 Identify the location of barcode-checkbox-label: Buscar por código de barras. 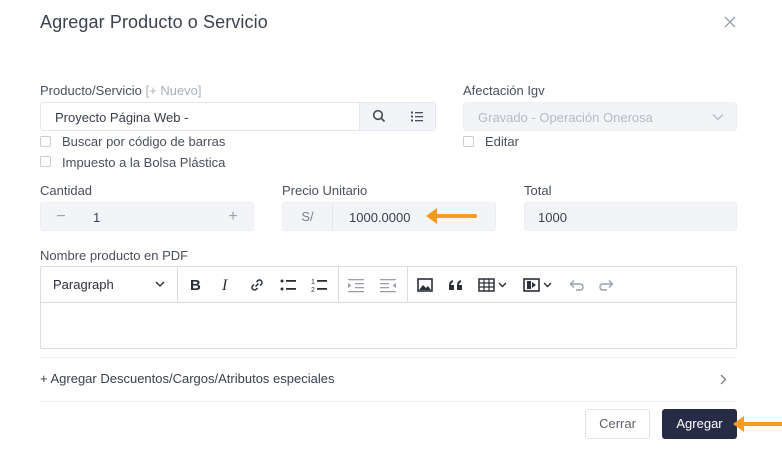
(144, 141).